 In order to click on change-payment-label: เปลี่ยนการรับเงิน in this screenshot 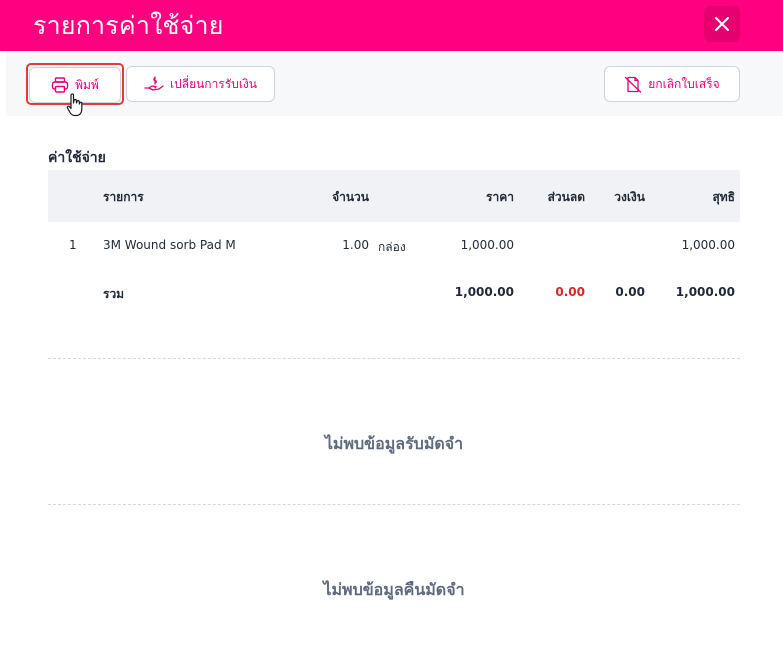, I will do `click(213, 83)`.